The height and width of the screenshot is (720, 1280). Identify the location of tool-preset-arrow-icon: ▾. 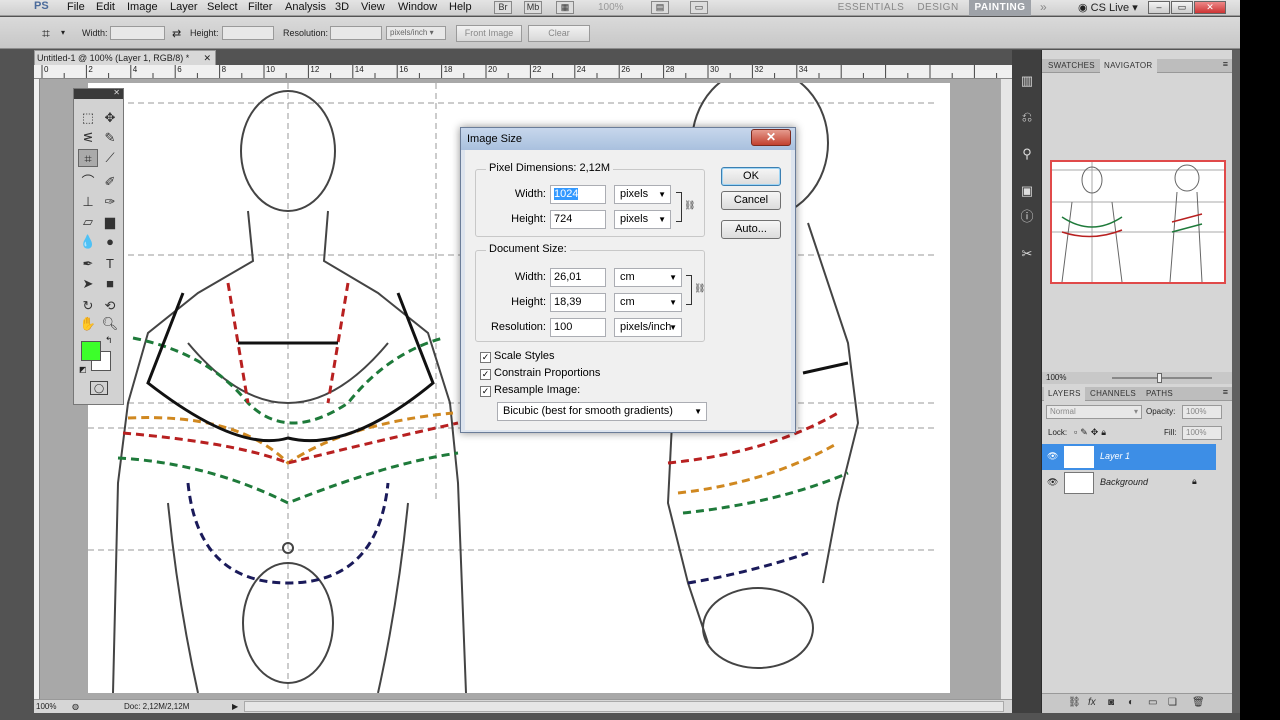
(63, 32).